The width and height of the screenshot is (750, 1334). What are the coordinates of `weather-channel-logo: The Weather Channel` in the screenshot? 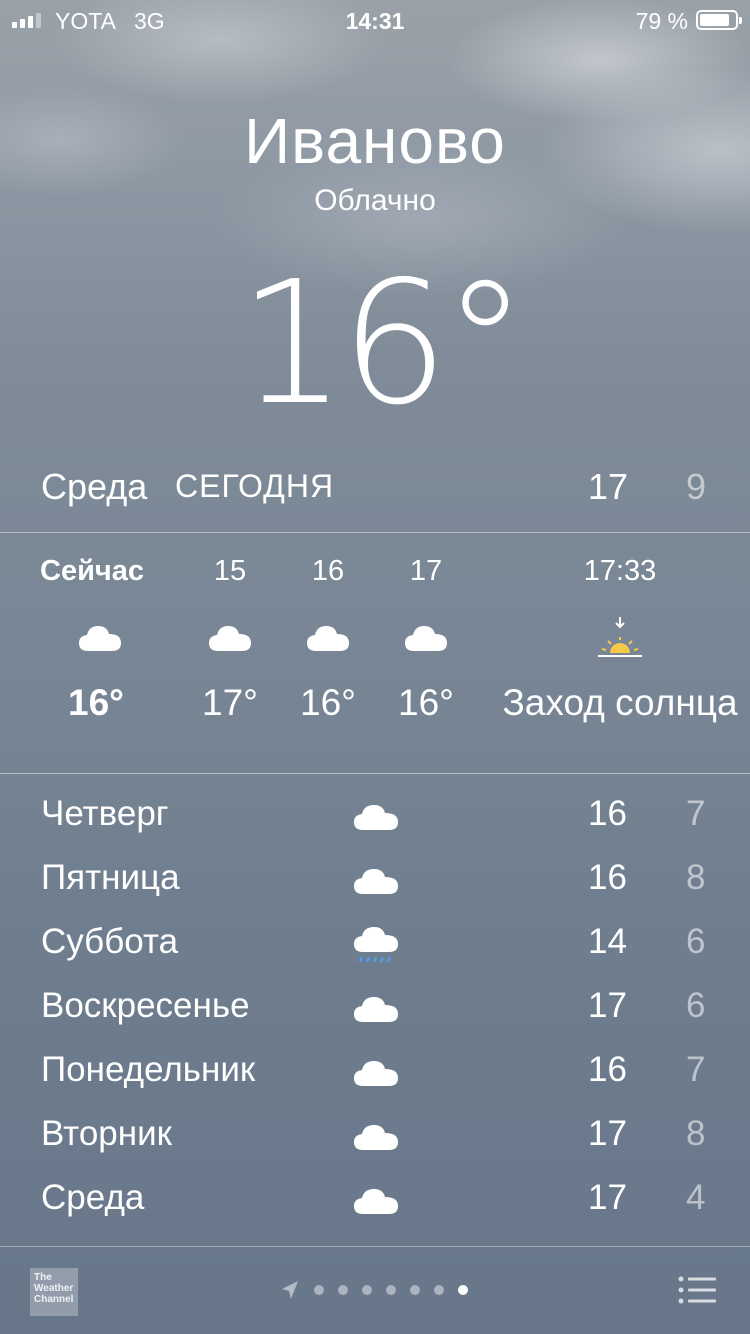 It's located at (54, 1292).